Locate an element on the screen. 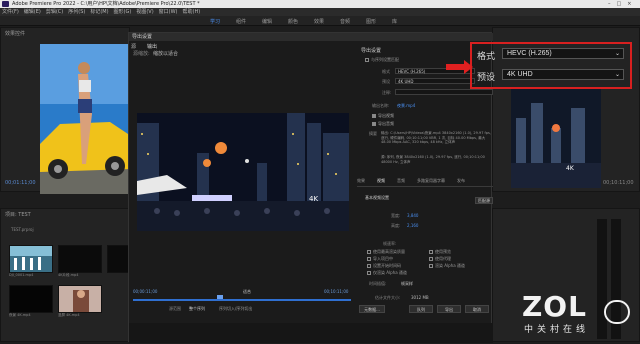 The image size is (640, 344). settings-tab-5: 发布 is located at coordinates (461, 181).